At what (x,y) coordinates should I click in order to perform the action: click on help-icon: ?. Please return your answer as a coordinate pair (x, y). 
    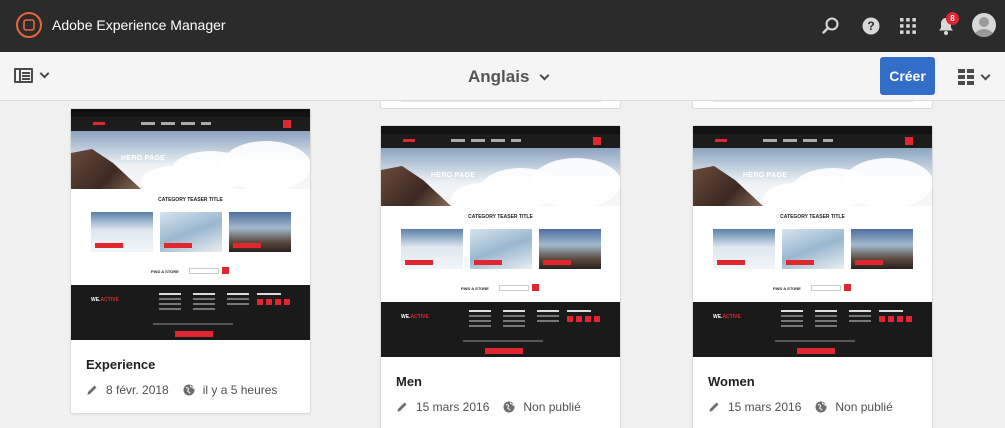
    Looking at the image, I should click on (871, 26).